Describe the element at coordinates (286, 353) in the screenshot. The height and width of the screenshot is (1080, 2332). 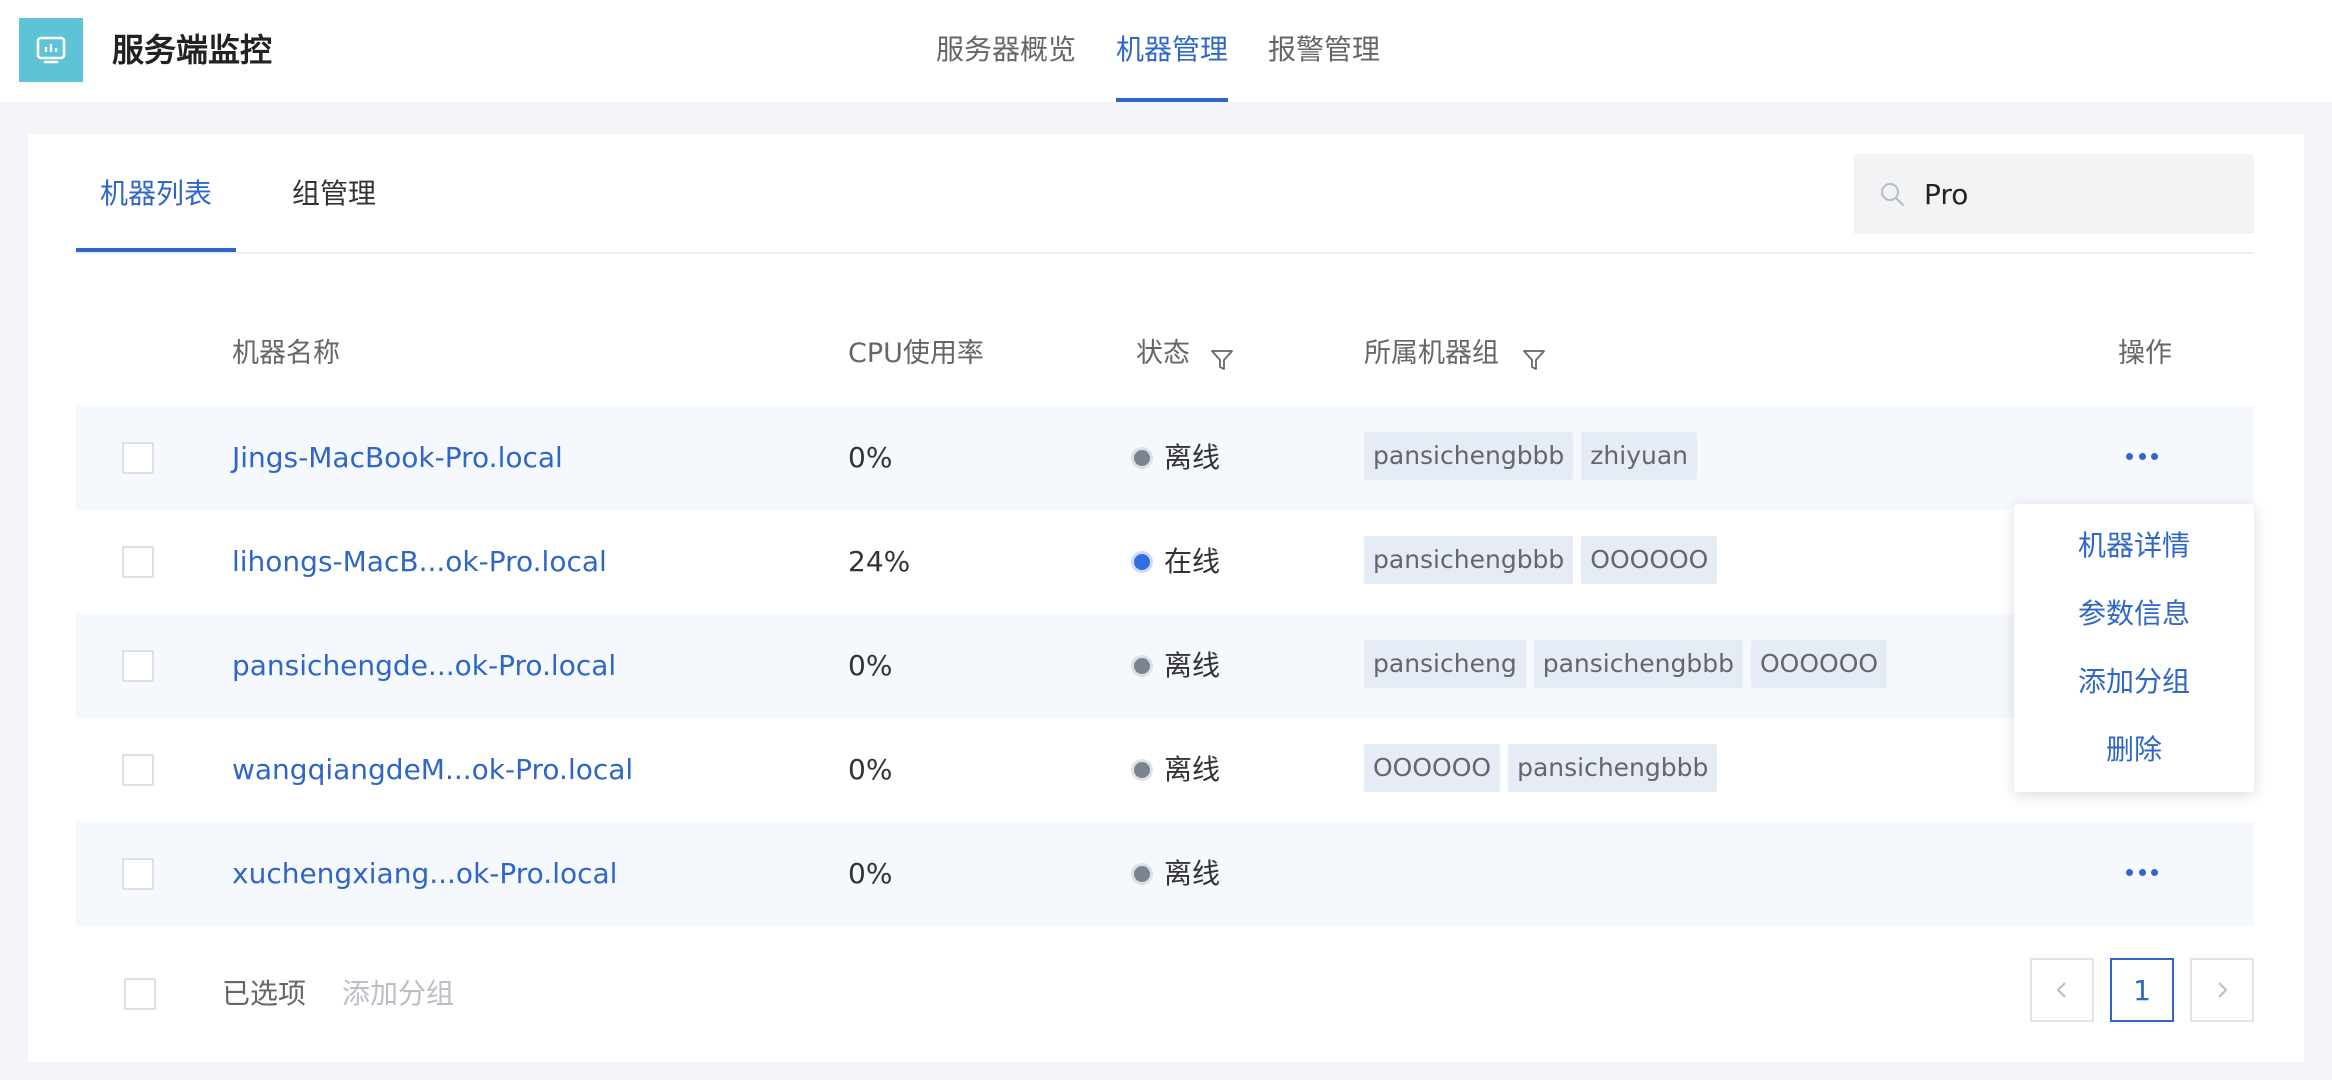
I see `column-header-machine-name: 机器名称` at that location.